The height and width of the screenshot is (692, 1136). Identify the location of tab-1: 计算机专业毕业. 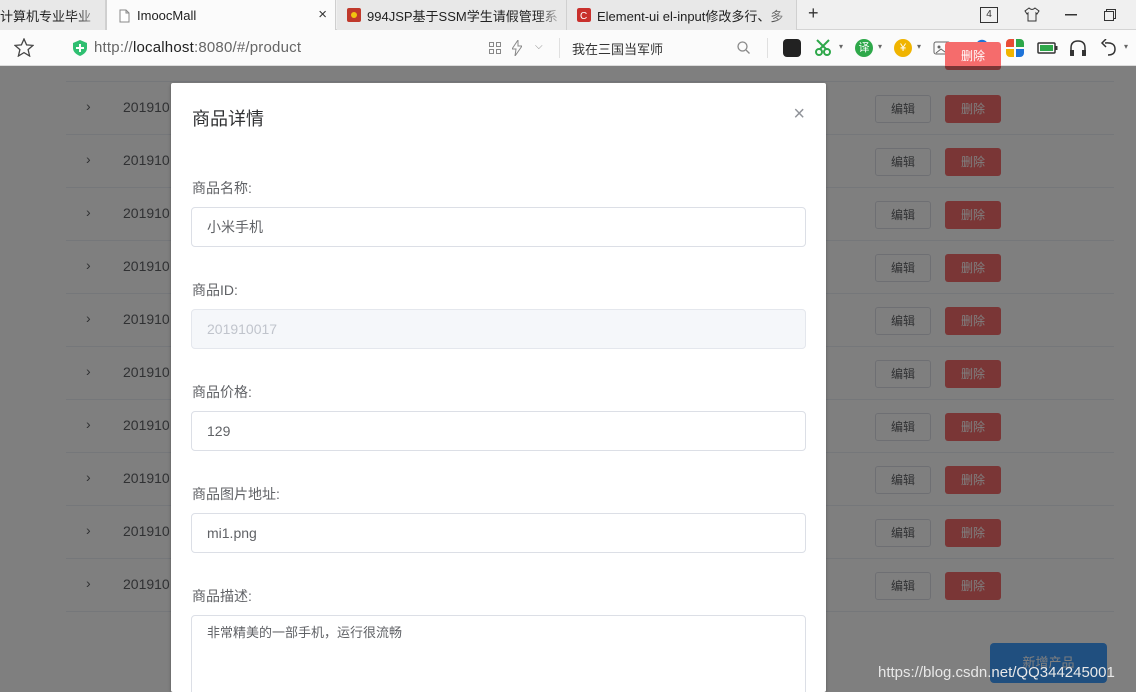
(53, 15).